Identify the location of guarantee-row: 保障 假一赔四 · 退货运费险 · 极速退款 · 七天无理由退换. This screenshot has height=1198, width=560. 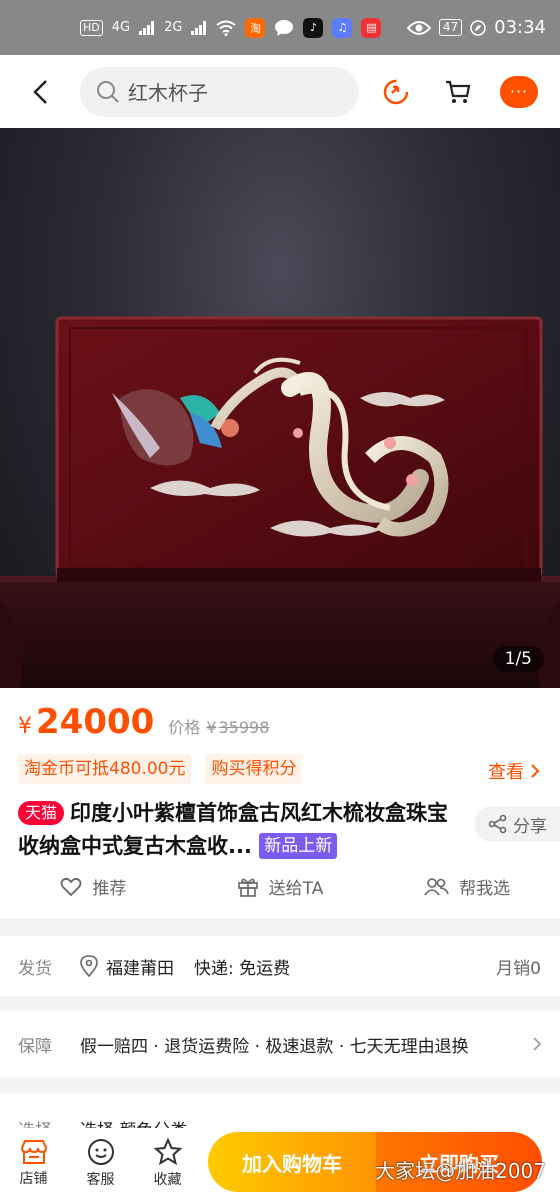
(280, 1044).